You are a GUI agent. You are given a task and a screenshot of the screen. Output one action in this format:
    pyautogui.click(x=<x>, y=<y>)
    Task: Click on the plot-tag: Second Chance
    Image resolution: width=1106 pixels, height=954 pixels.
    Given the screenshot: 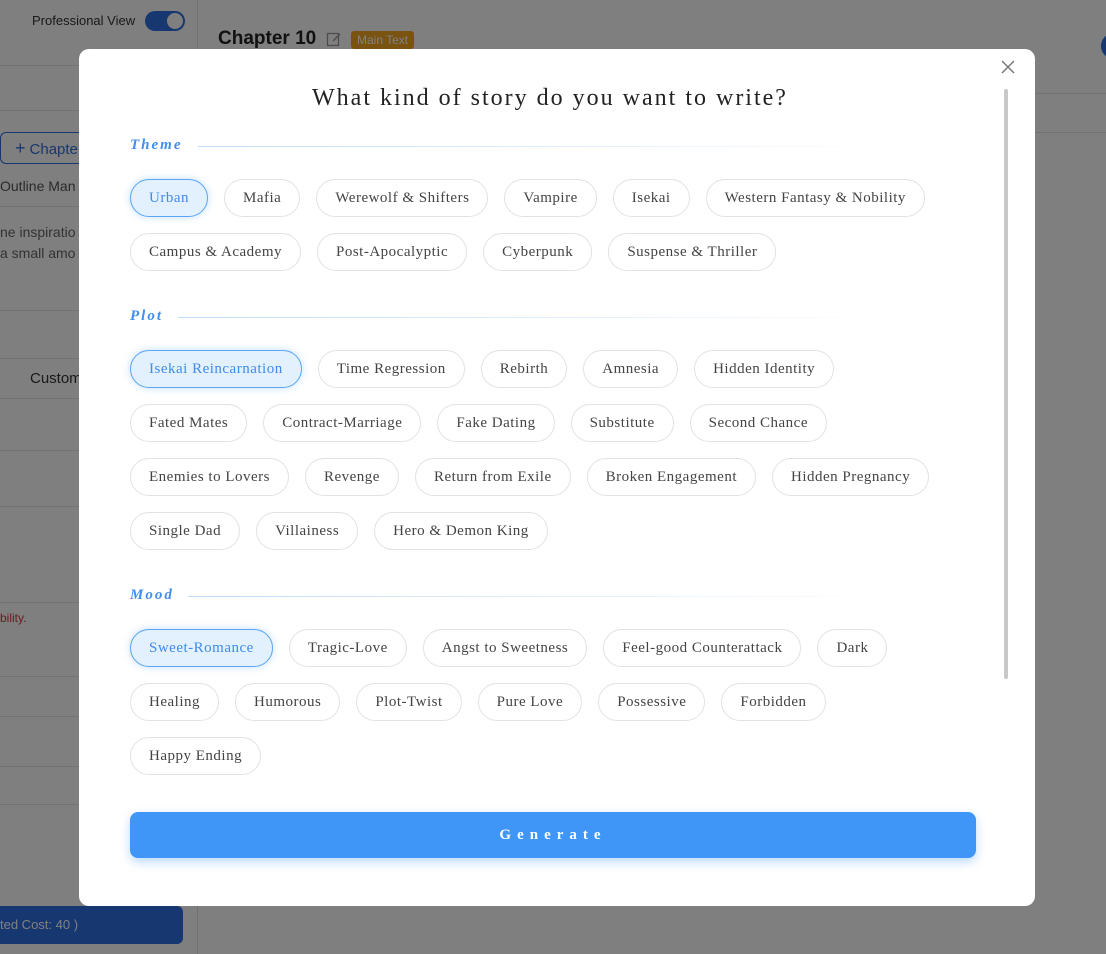 What is the action you would take?
    pyautogui.click(x=758, y=423)
    